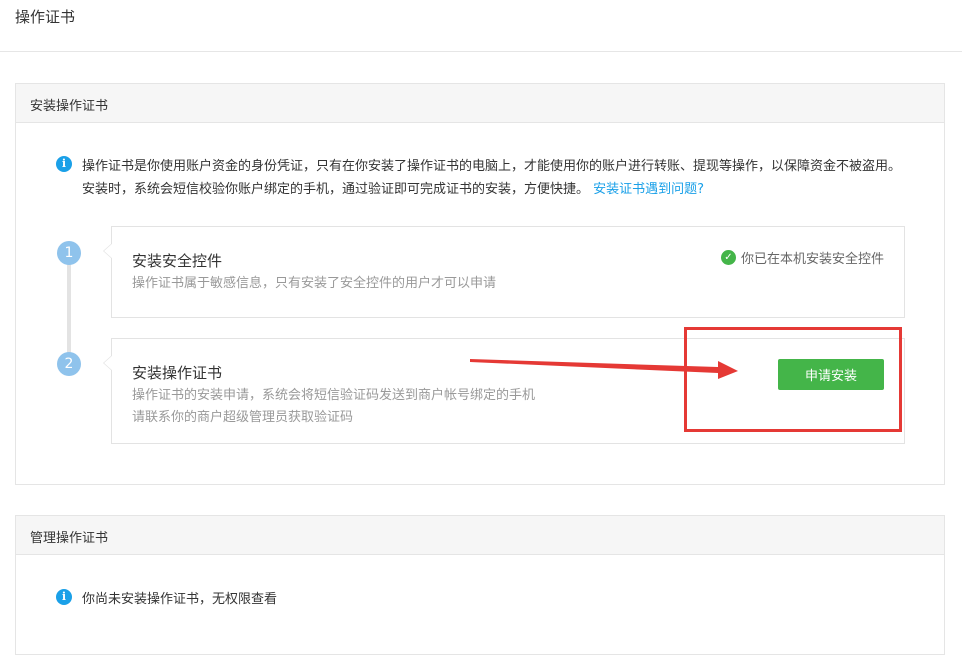 This screenshot has height=655, width=962. I want to click on install-help-link: 安装证书遇到问题?, so click(648, 189).